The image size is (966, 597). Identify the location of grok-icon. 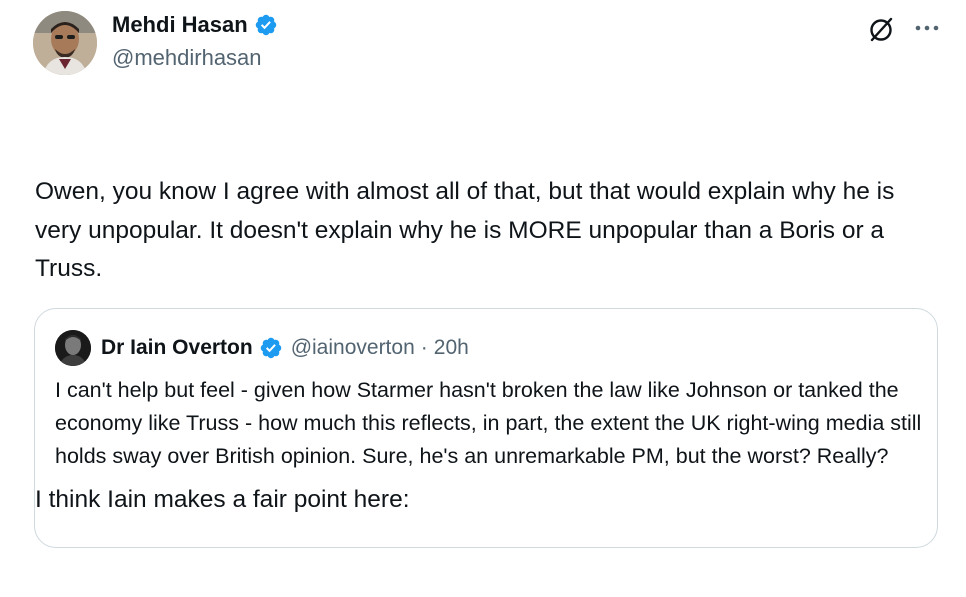
(881, 30).